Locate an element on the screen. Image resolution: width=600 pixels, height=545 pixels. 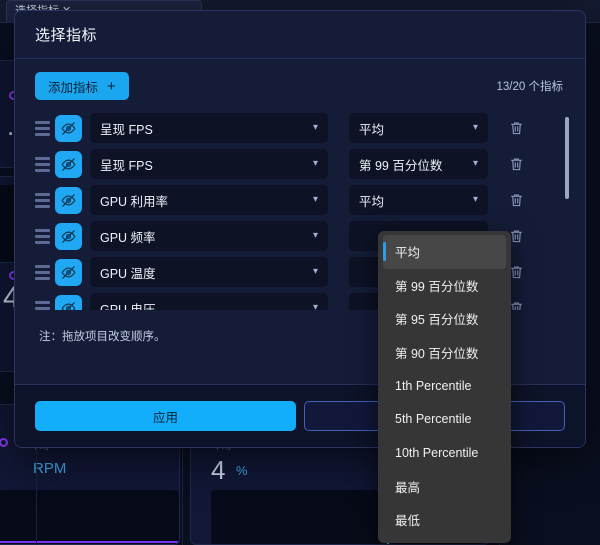
dropdown-option: 第 90 百分位数 is located at coordinates (444, 353).